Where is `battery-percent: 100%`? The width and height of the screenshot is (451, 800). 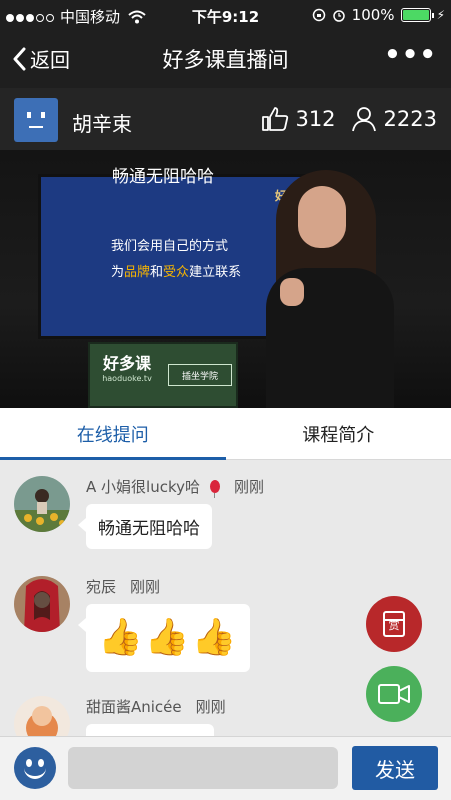
battery-percent: 100% is located at coordinates (373, 15).